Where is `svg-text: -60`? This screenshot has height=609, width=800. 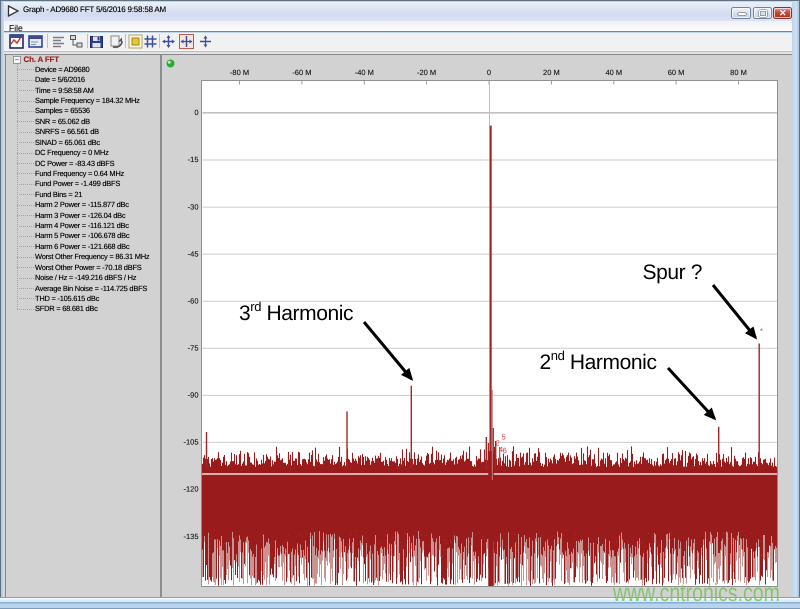
svg-text: -60 is located at coordinates (193, 300).